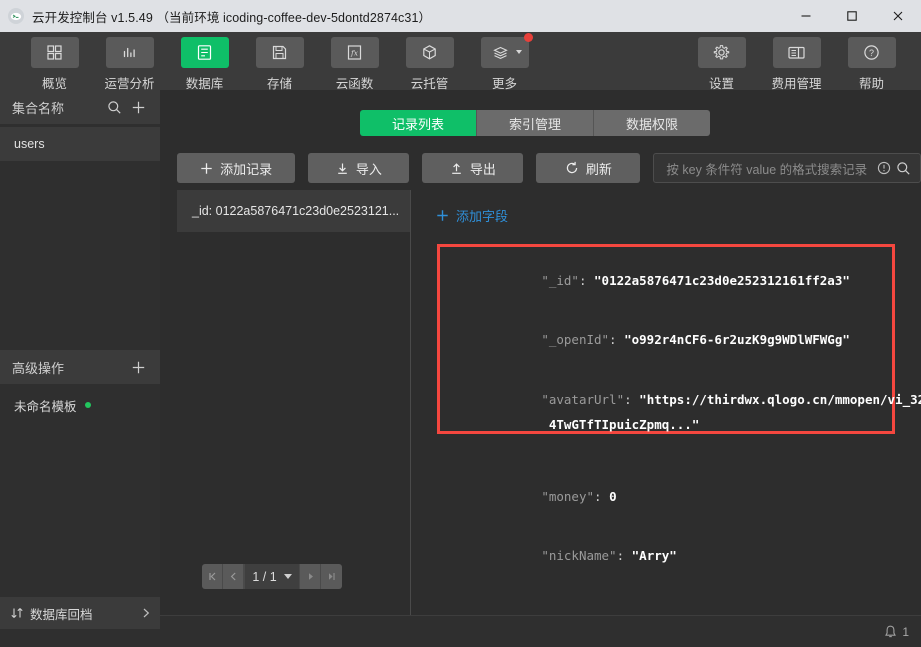 This screenshot has width=921, height=647. I want to click on json-value: "o992r4nCF6-6r2uzK9g9WDlWFWGg", so click(737, 339).